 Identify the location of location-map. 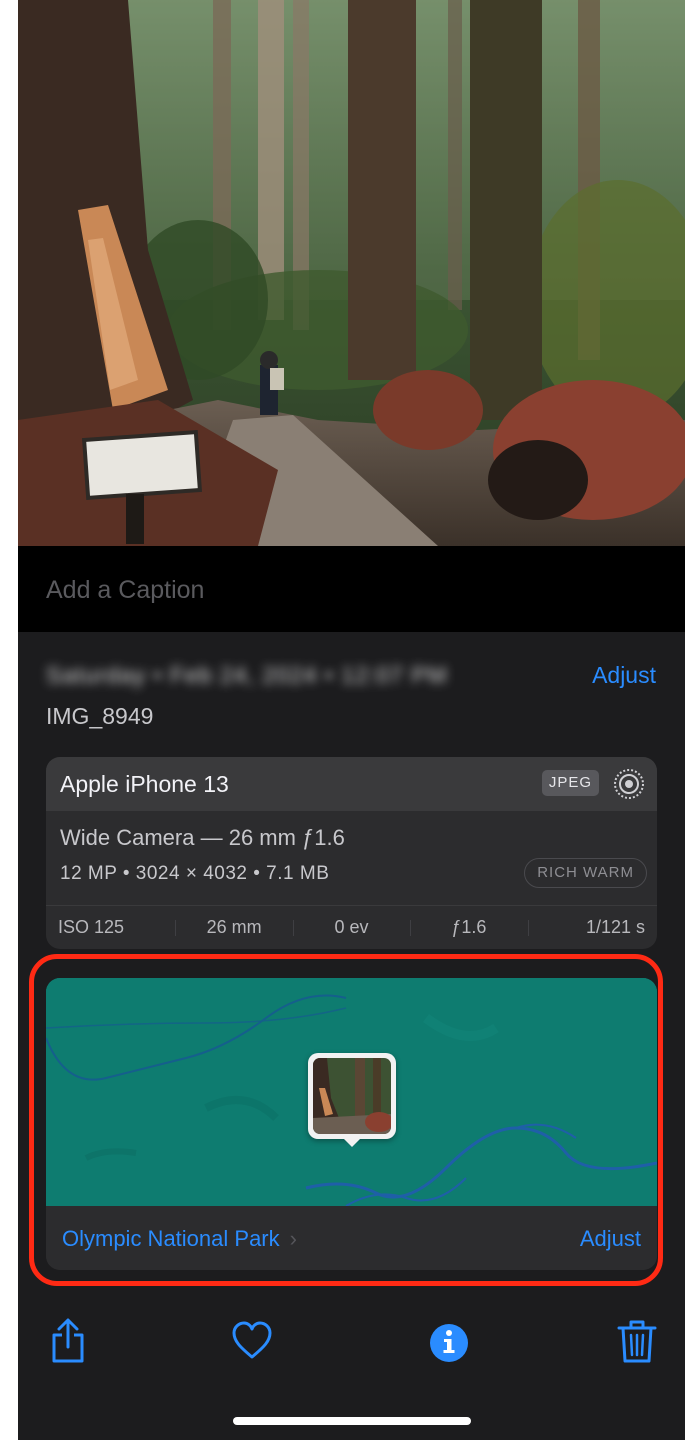
(351, 1092).